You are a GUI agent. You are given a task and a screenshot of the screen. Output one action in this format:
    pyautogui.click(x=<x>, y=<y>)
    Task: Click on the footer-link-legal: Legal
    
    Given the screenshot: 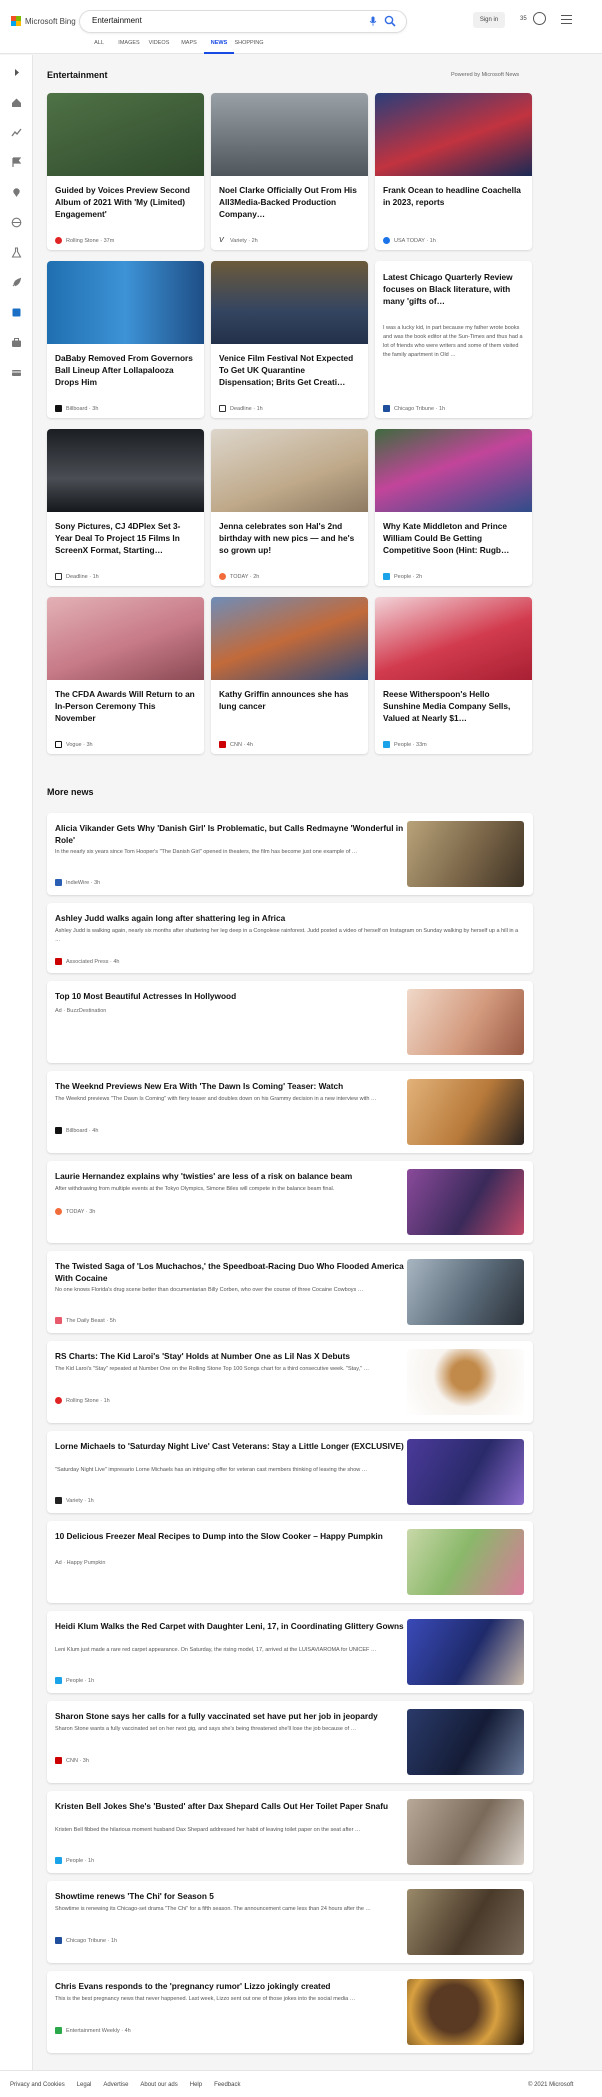 What is the action you would take?
    pyautogui.click(x=84, y=2085)
    